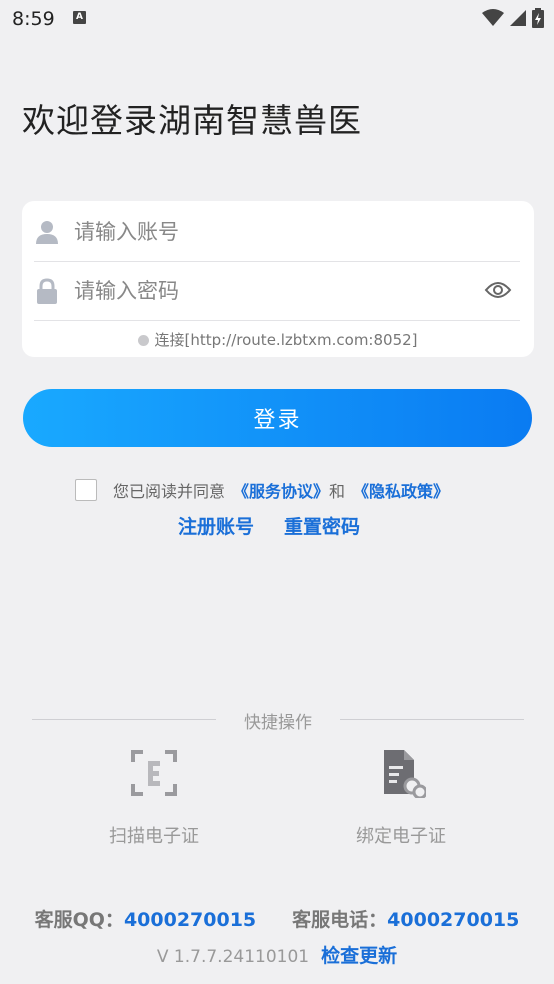  What do you see at coordinates (322, 525) in the screenshot?
I see `reset-password-link: 重置密码` at bounding box center [322, 525].